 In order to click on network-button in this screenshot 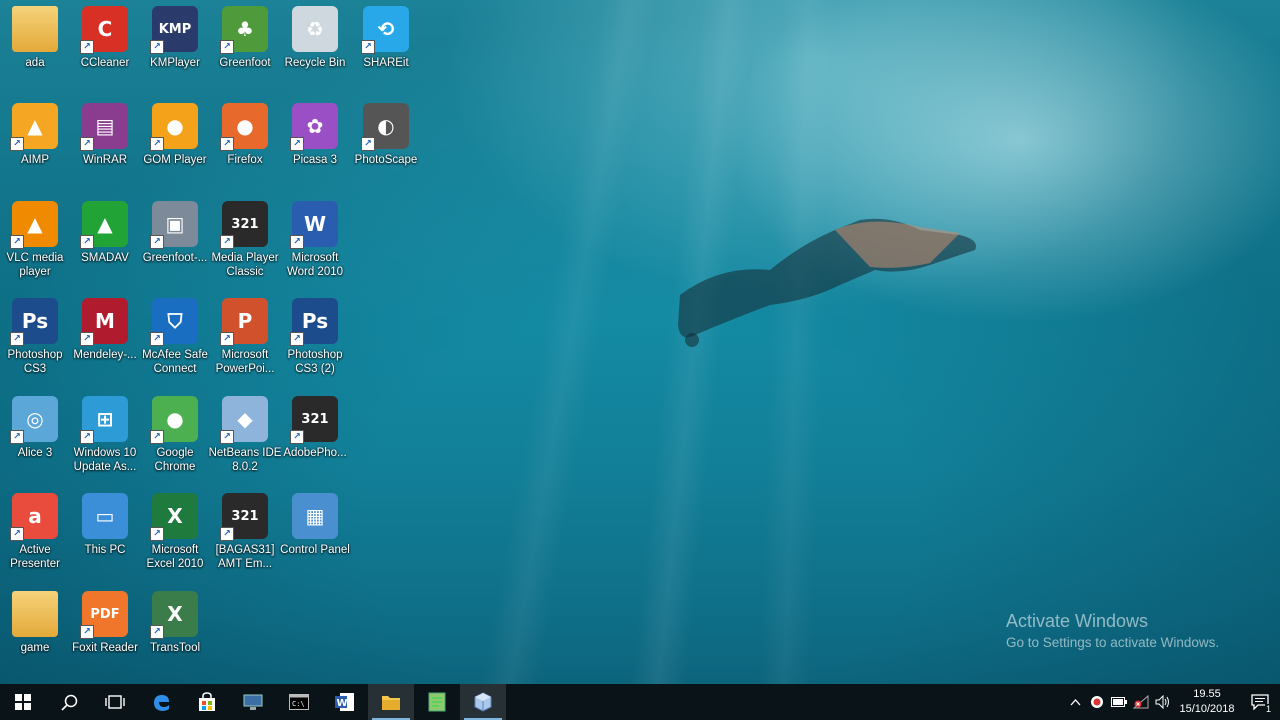, I will do `click(1141, 702)`.